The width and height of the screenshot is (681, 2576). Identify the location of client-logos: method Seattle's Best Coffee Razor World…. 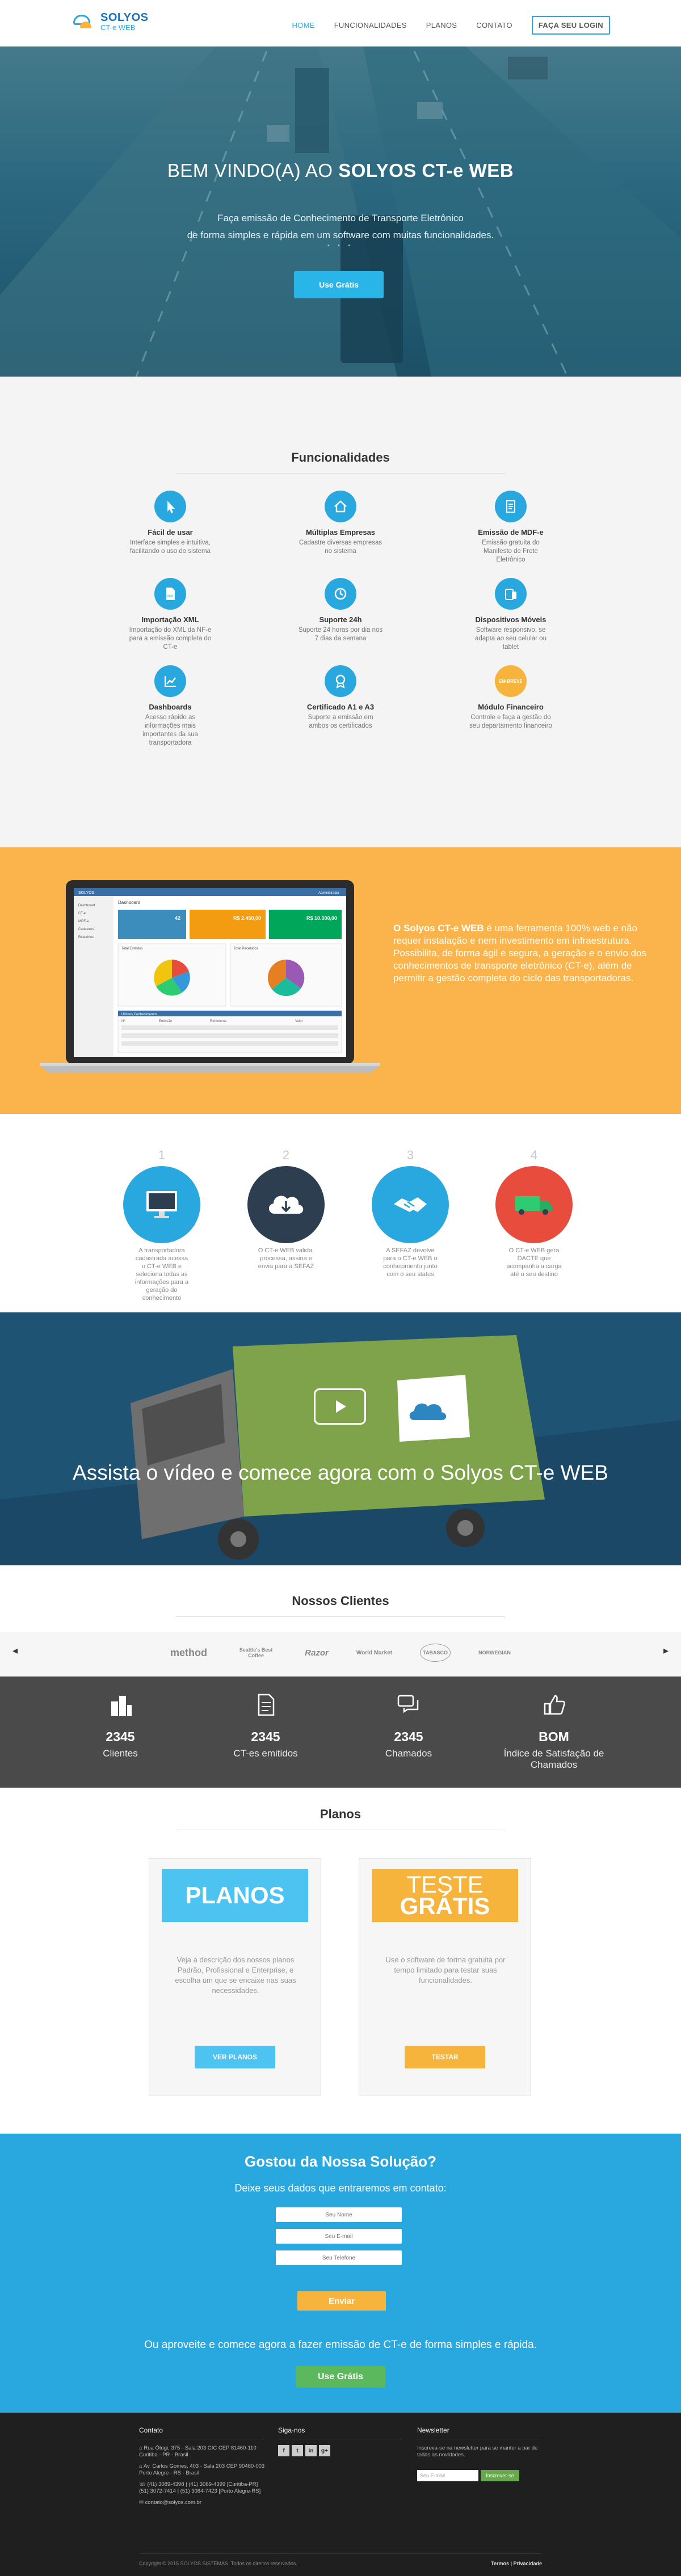
(340, 1653).